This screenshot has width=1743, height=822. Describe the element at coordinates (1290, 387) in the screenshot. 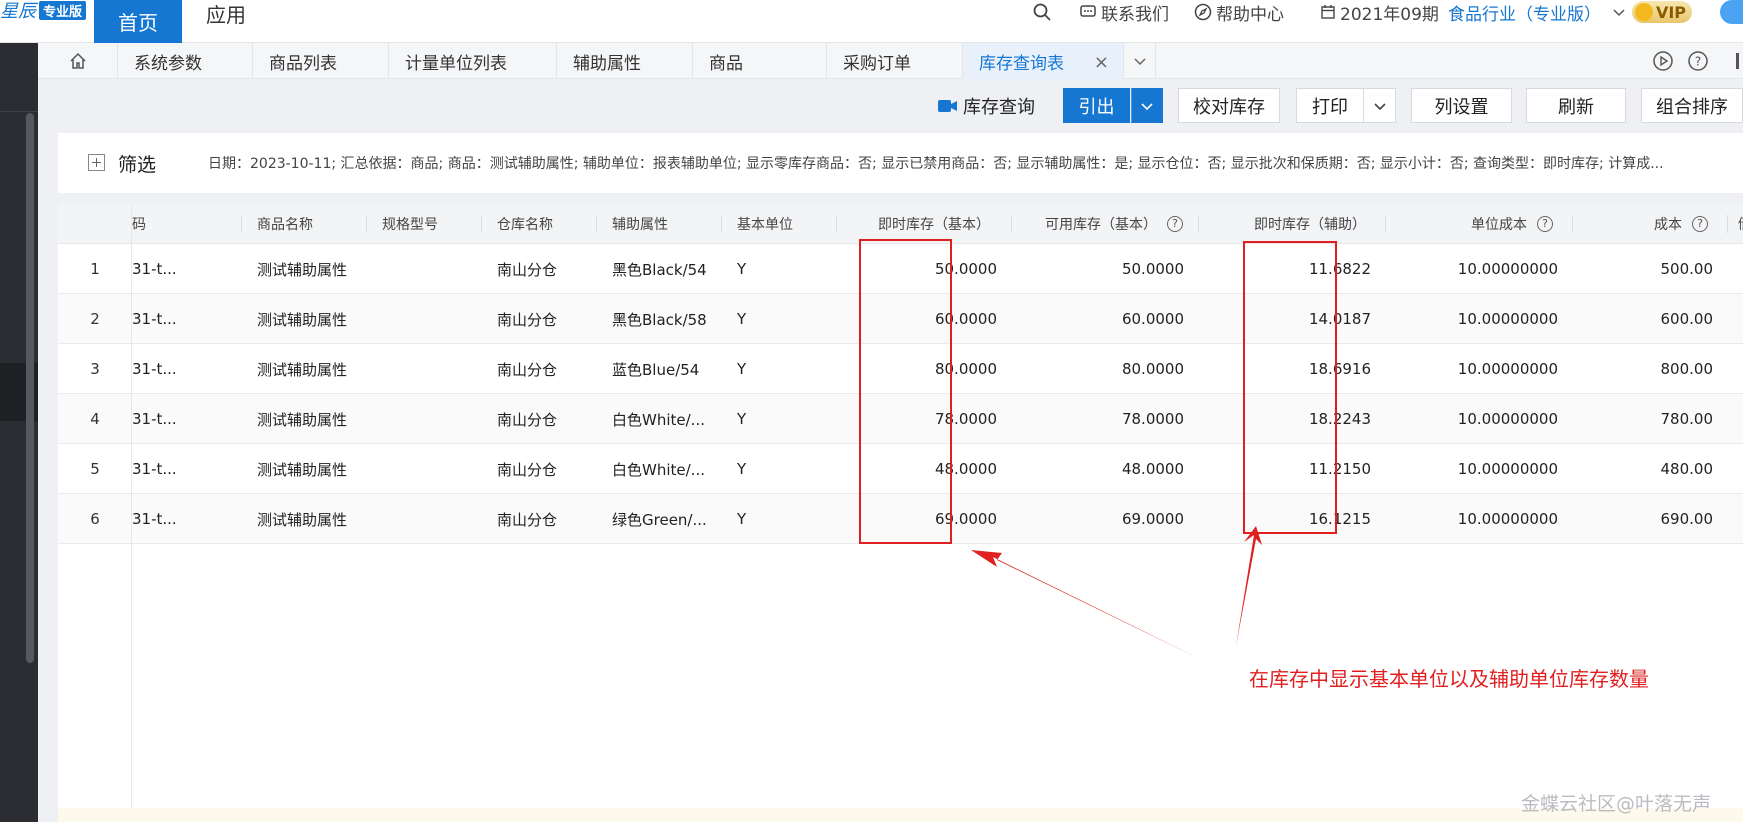

I see `highlight-box-qty-aux` at that location.